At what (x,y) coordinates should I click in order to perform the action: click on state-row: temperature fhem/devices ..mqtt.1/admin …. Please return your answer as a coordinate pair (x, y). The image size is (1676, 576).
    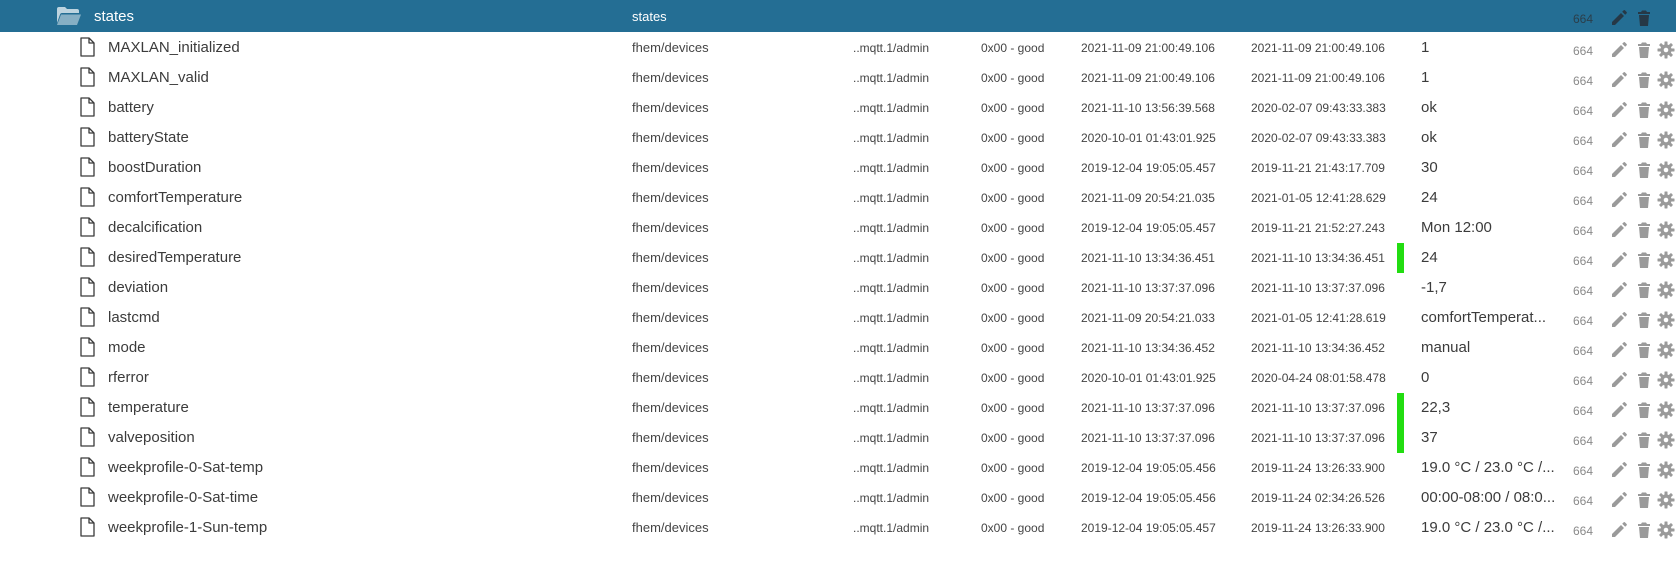
    Looking at the image, I should click on (838, 408).